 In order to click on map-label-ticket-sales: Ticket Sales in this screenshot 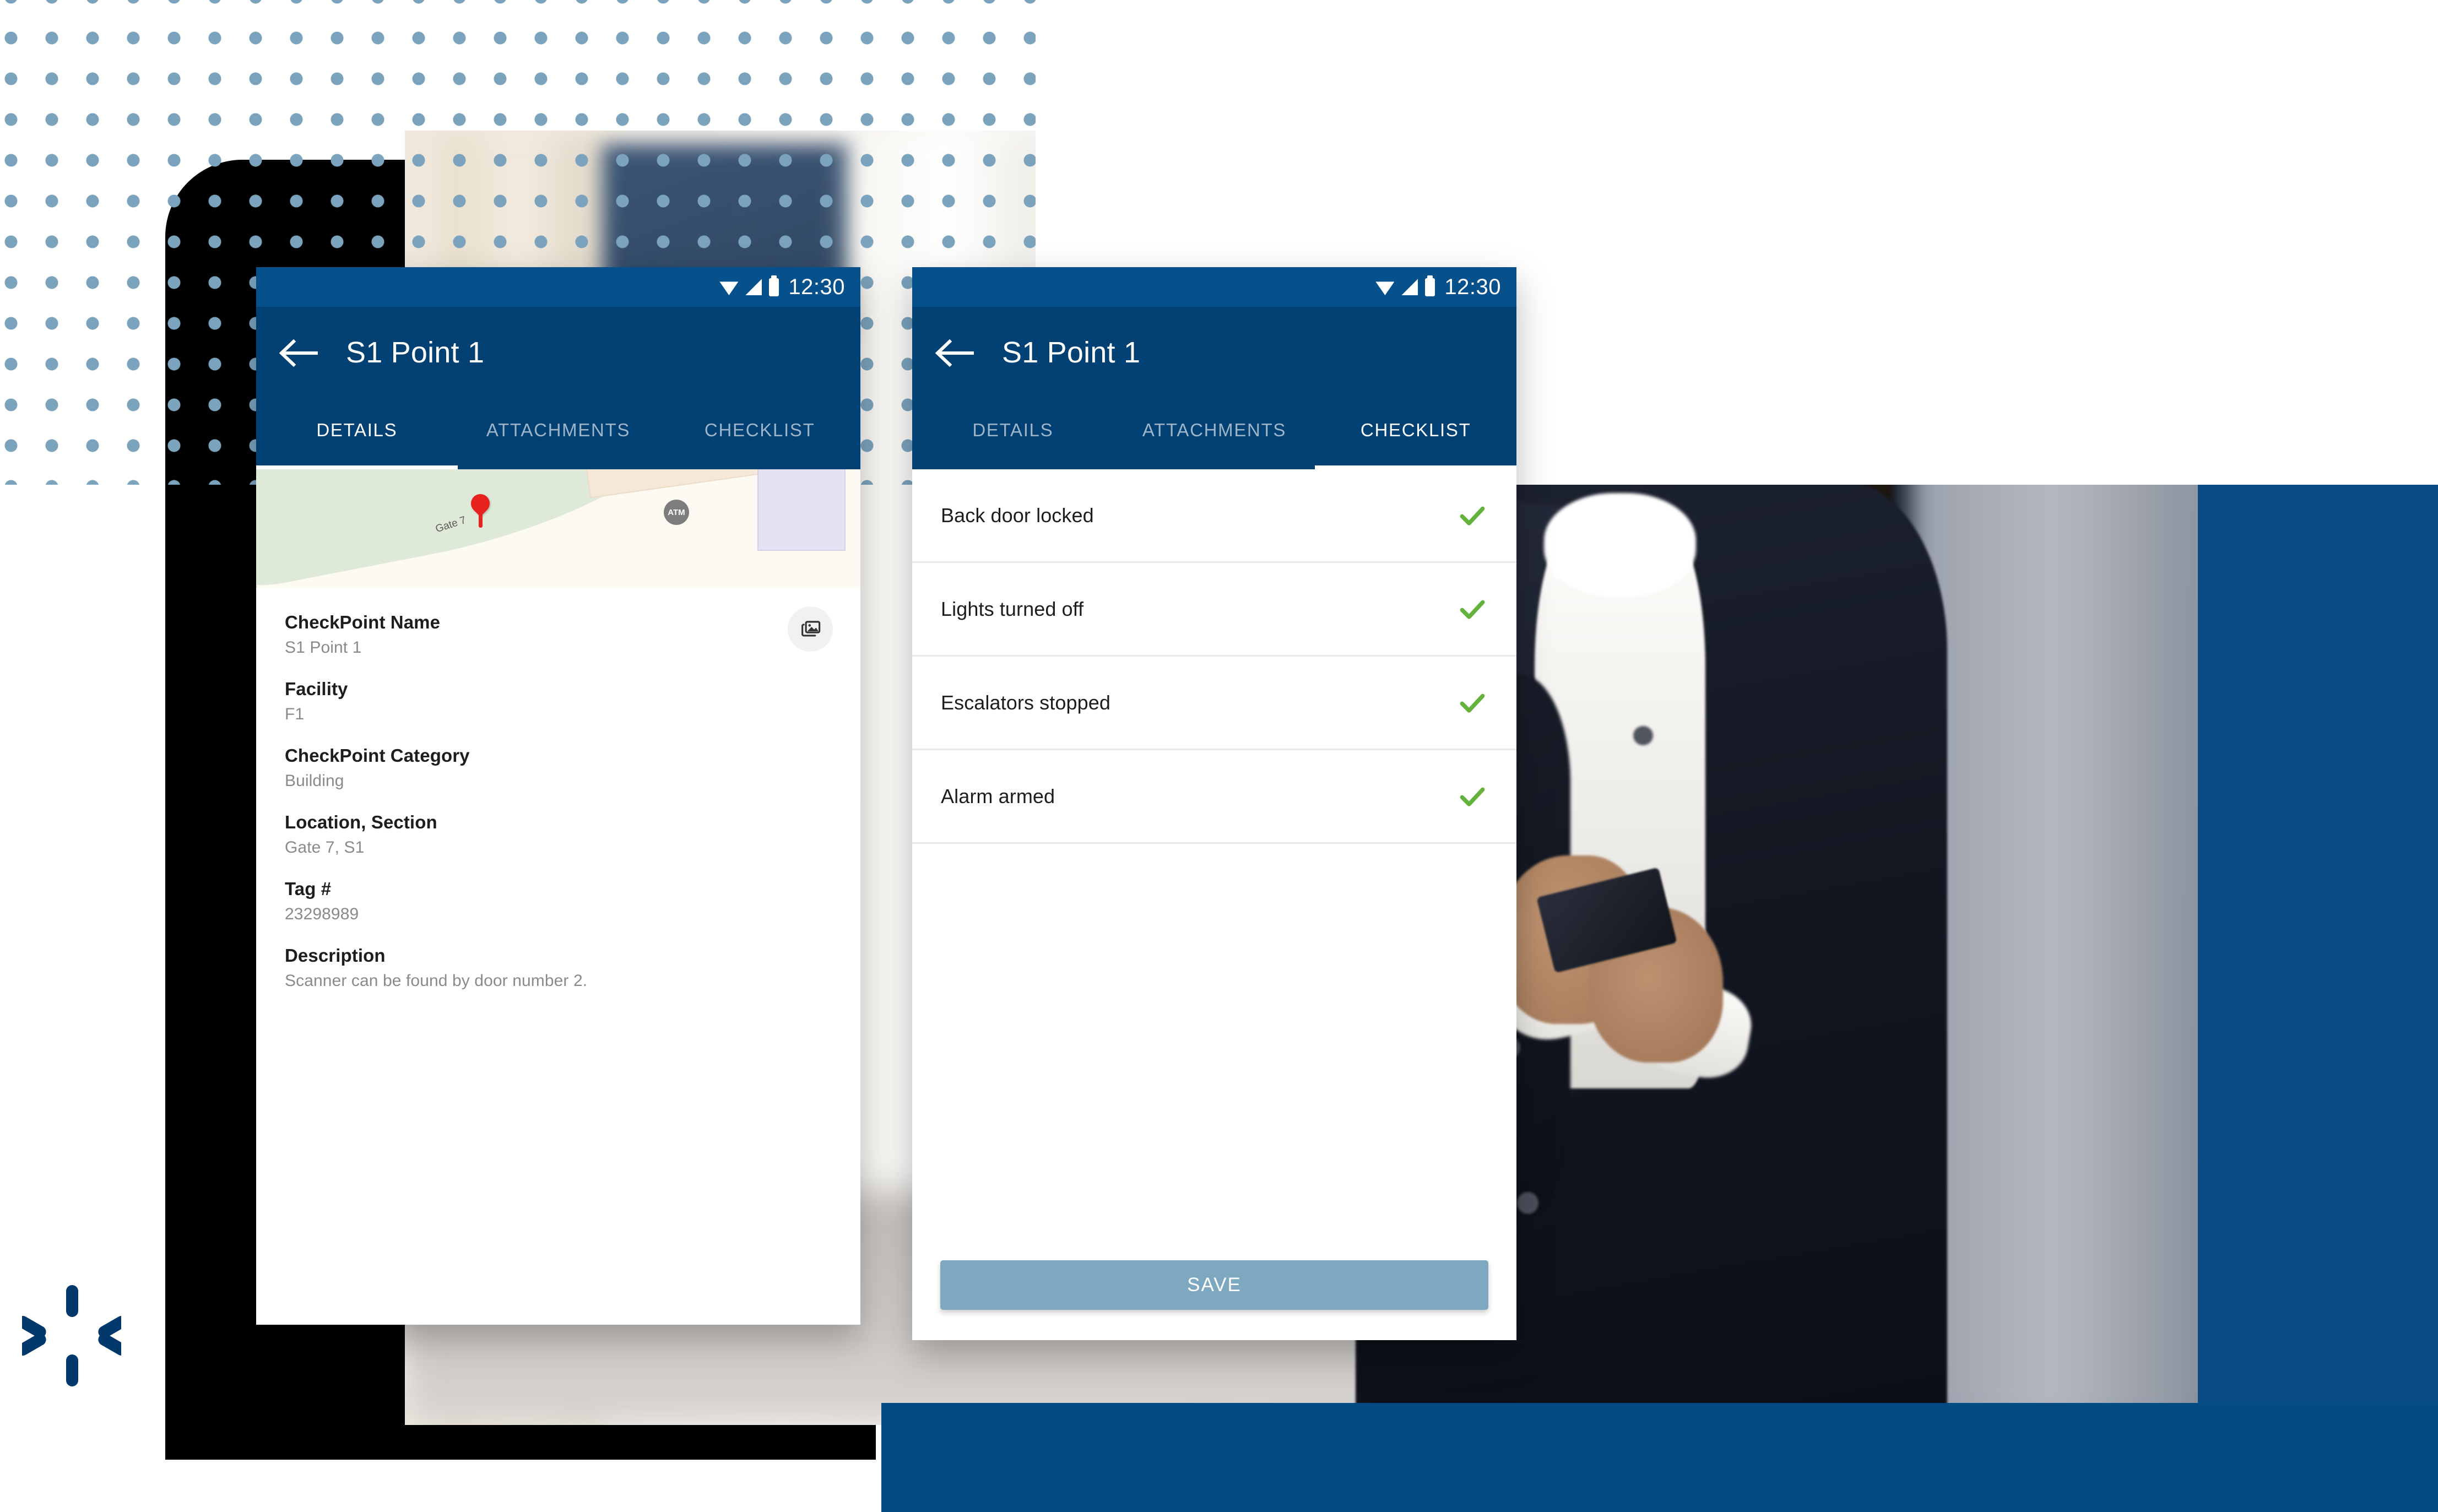, I will do `click(670, 470)`.